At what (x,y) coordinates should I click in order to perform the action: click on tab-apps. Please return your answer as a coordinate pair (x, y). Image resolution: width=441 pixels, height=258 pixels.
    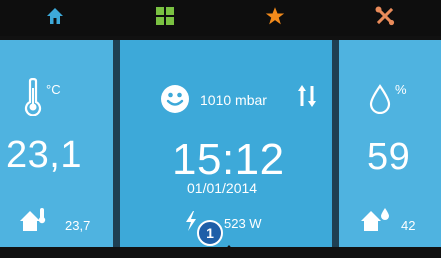
    Looking at the image, I should click on (165, 18).